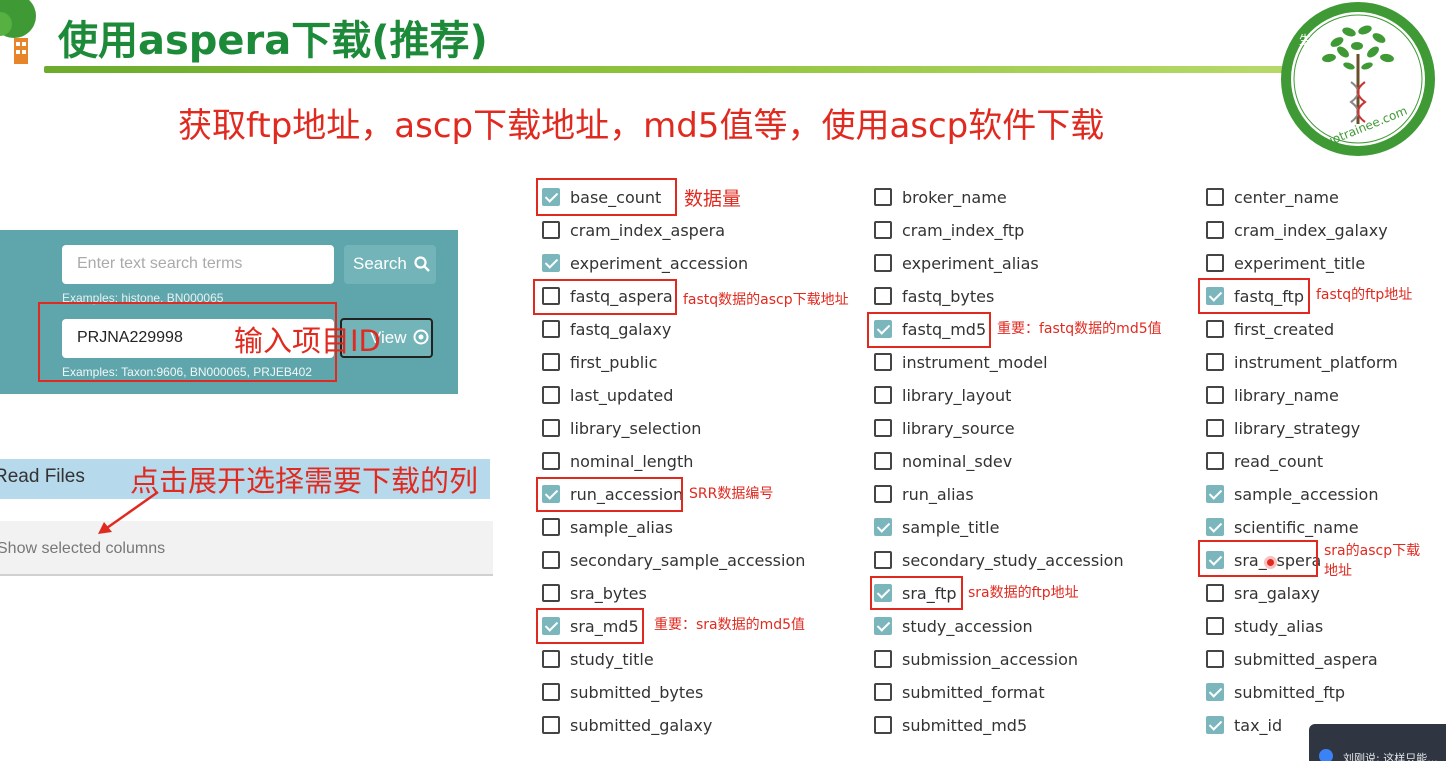  Describe the element at coordinates (607, 527) in the screenshot. I see `column-option-sample-alias: sample_alias` at that location.